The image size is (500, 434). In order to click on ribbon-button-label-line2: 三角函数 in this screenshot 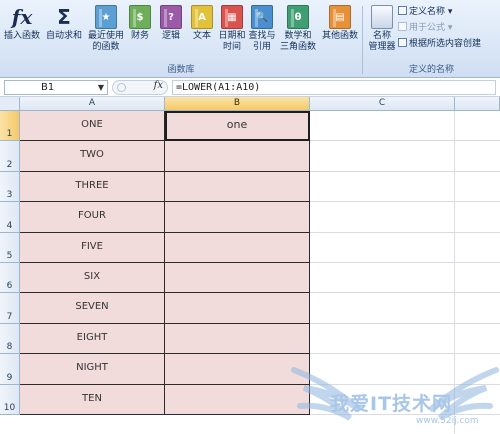, I will do `click(298, 47)`.